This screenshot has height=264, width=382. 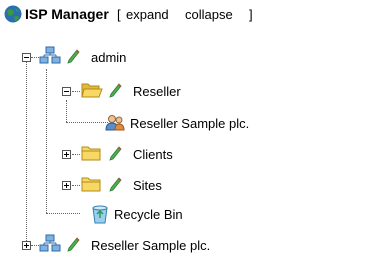 I want to click on bracket-close: ], so click(x=251, y=14).